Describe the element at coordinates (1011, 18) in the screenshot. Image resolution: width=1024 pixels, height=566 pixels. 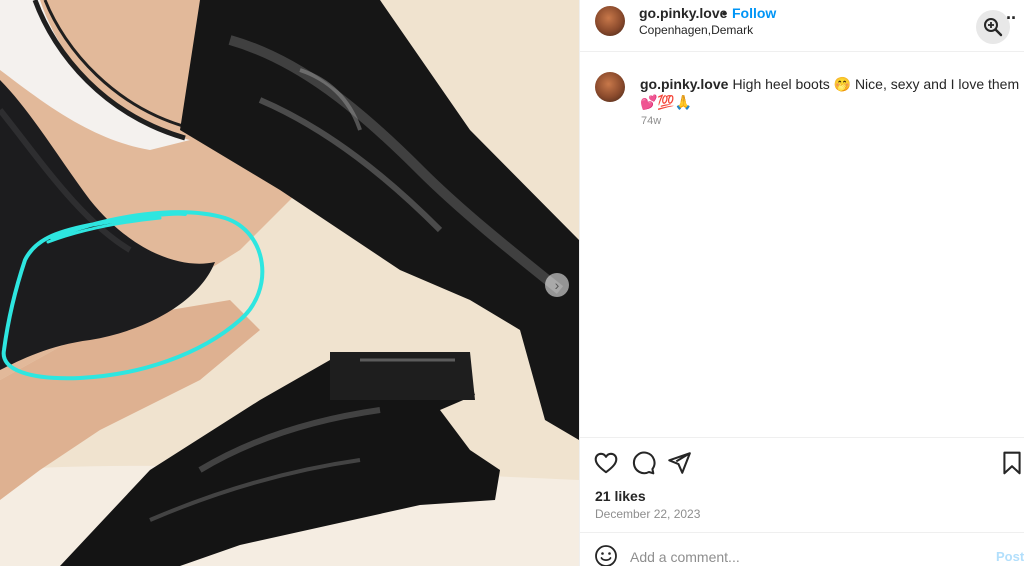
I see `more-options-button: ··` at that location.